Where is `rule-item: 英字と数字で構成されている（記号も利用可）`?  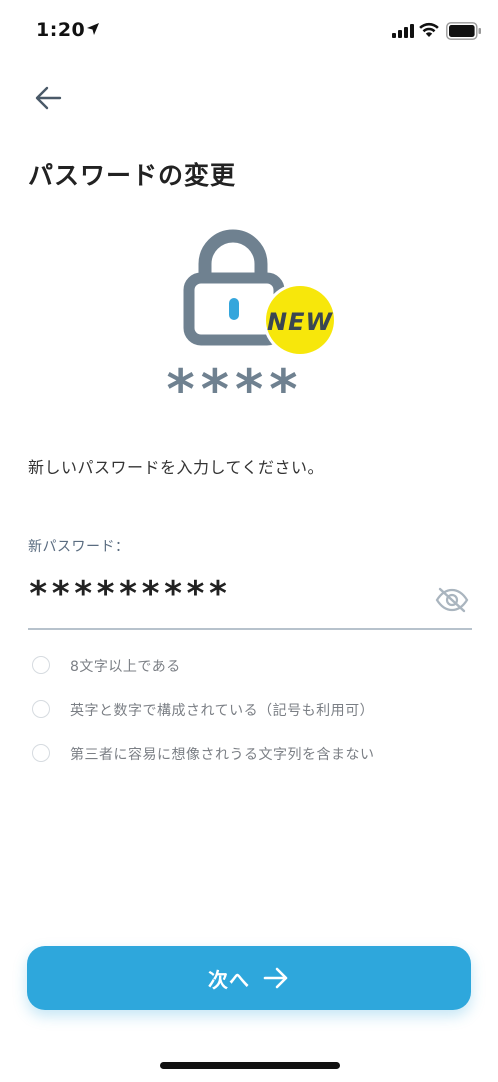
rule-item: 英字と数字で構成されている（記号も利用可） is located at coordinates (252, 718).